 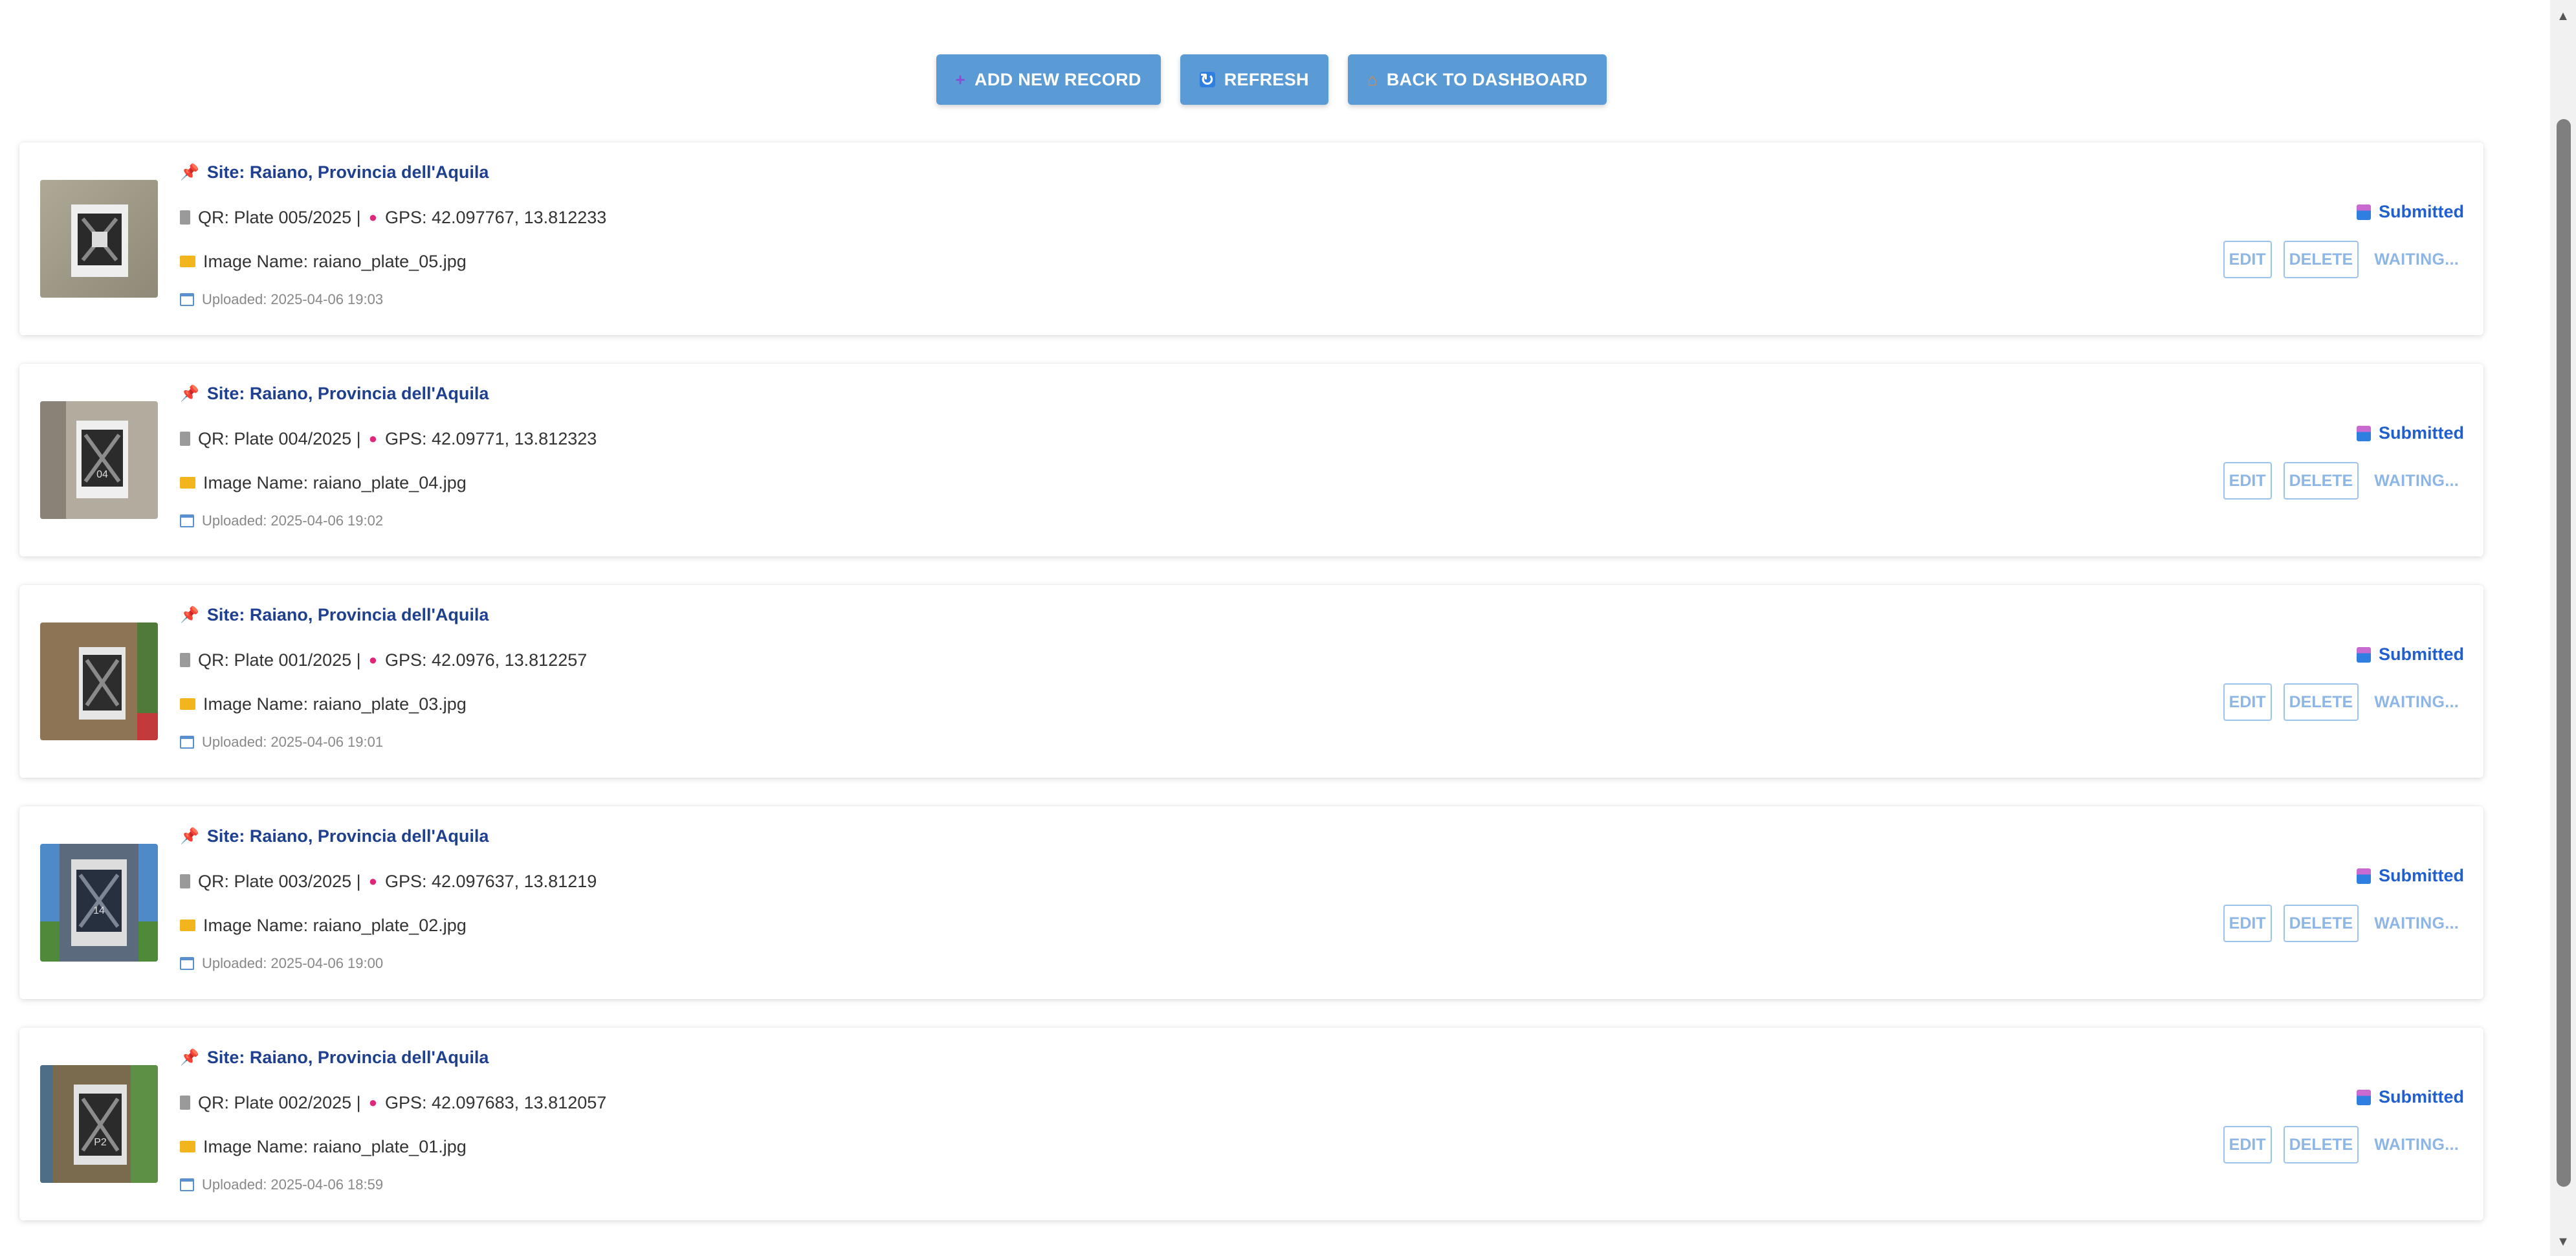 I want to click on plus-icon: +, so click(x=960, y=79).